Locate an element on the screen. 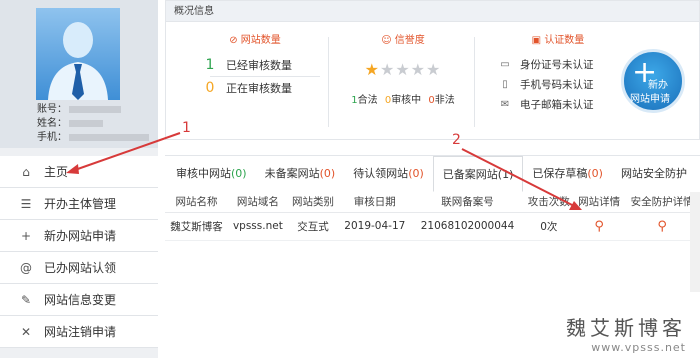  vertical-scrollbar is located at coordinates (695, 242).